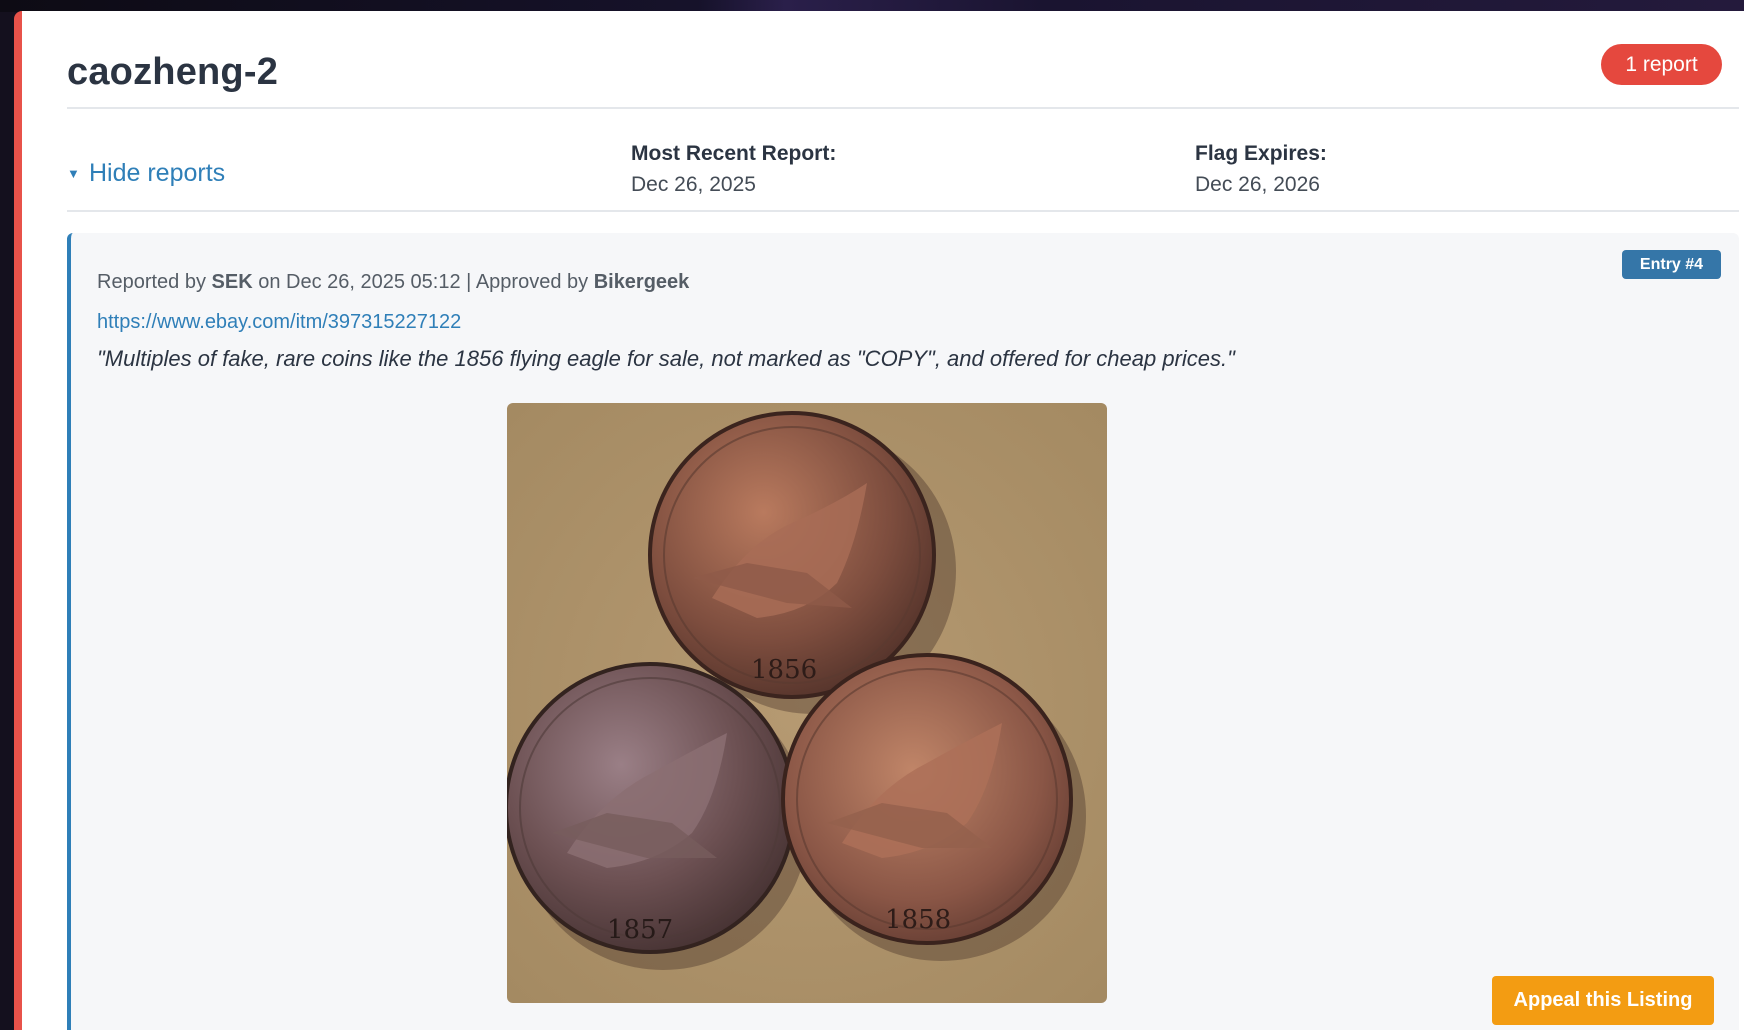 This screenshot has height=1030, width=1744. Describe the element at coordinates (532, 282) in the screenshot. I see `approved-by-prefix: Approved by` at that location.